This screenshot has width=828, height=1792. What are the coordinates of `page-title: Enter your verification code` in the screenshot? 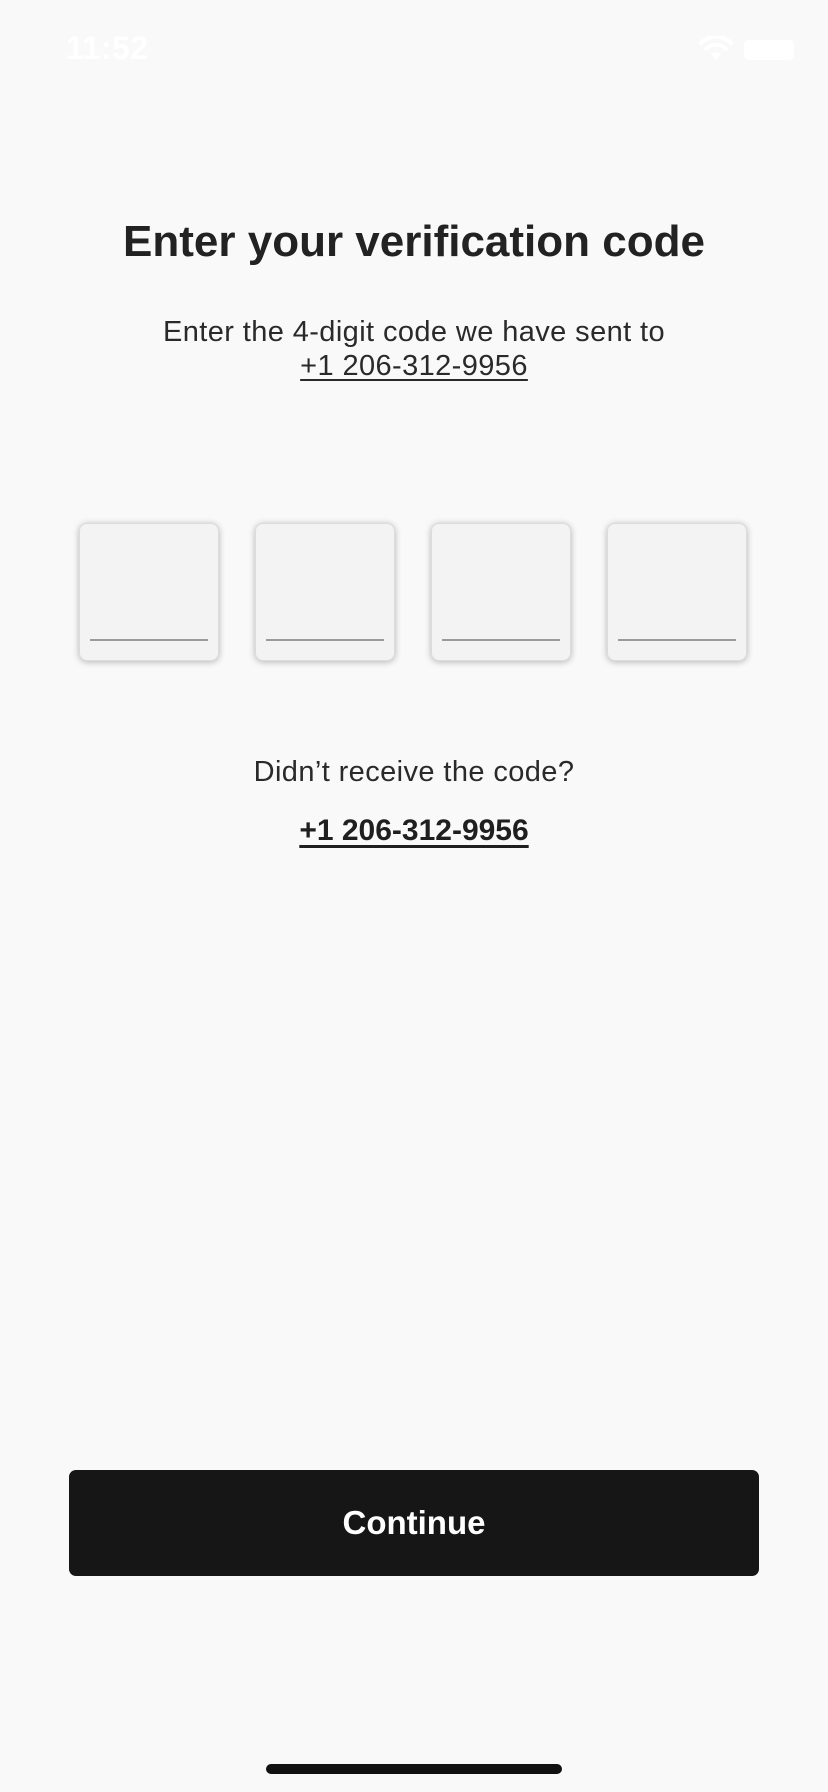 It's located at (414, 241).